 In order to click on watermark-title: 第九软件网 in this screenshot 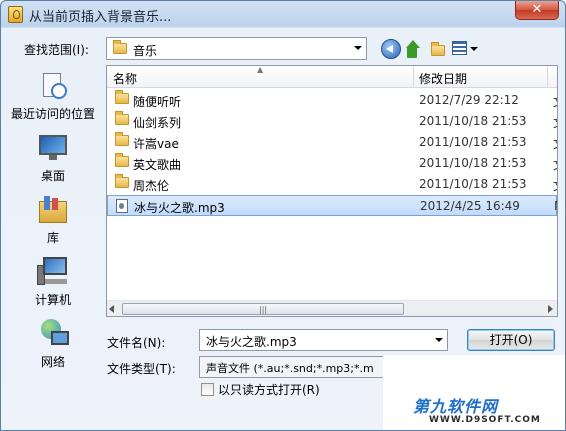, I will do `click(456, 406)`.